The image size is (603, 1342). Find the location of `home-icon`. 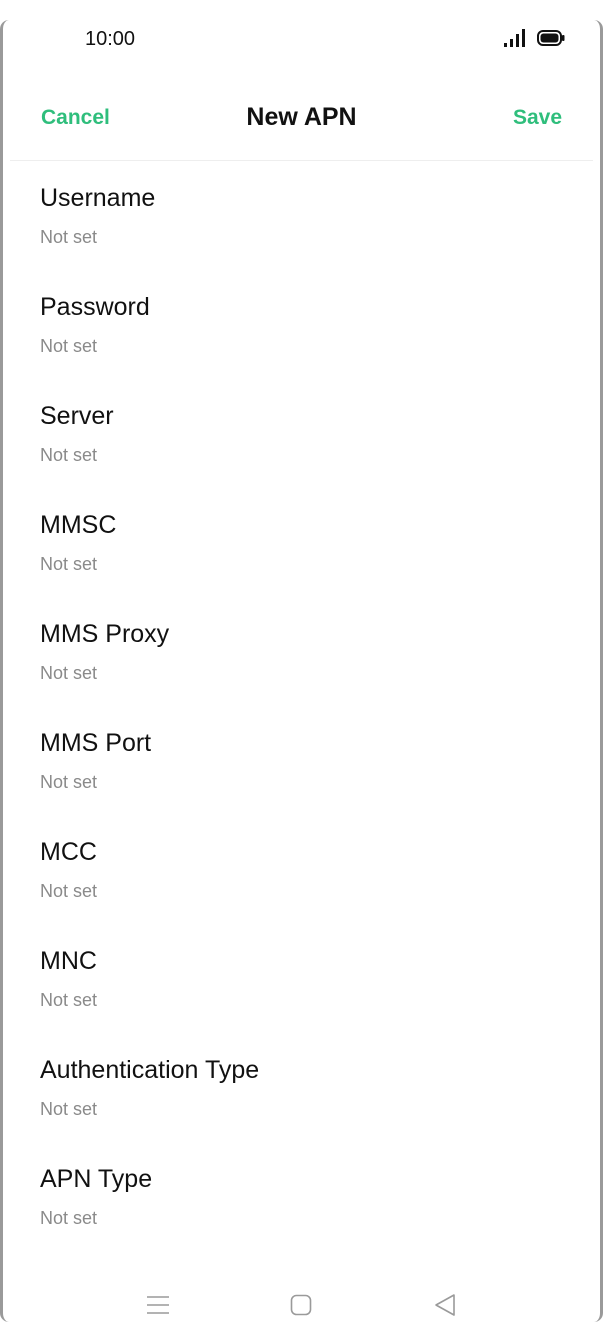

home-icon is located at coordinates (301, 1305).